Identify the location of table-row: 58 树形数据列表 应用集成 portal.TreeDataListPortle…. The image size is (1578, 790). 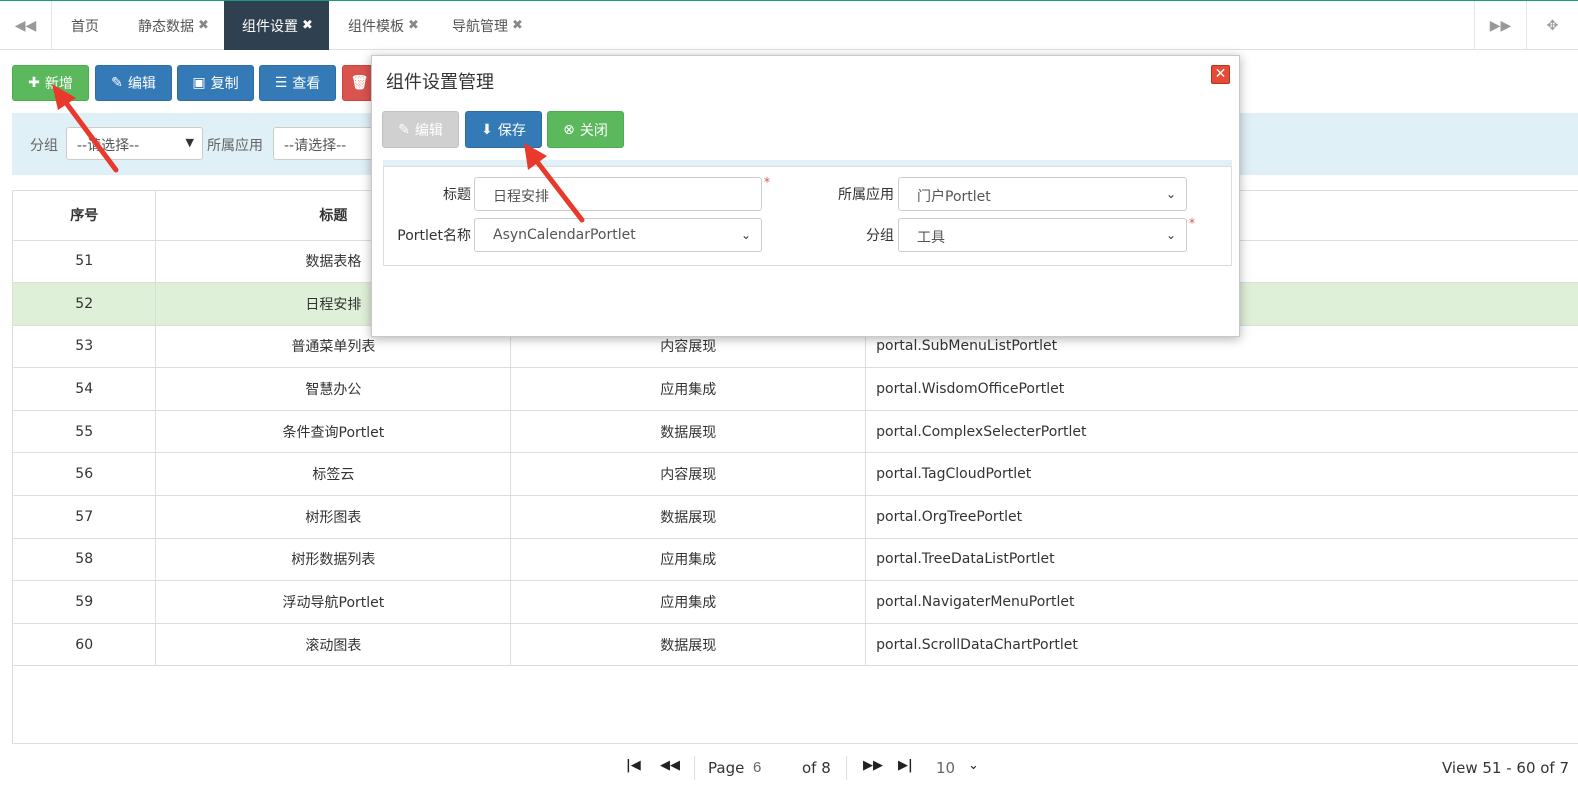
(795, 560).